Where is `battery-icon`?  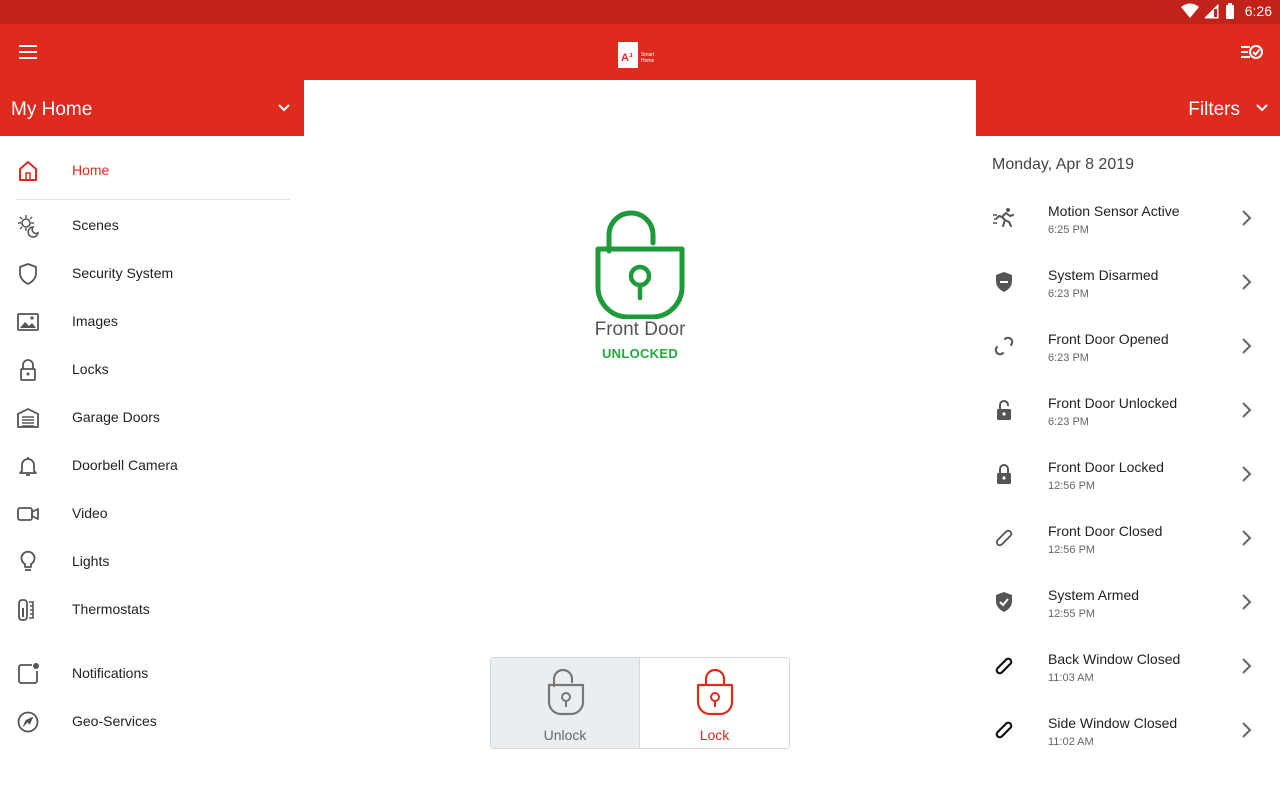 battery-icon is located at coordinates (1229, 11).